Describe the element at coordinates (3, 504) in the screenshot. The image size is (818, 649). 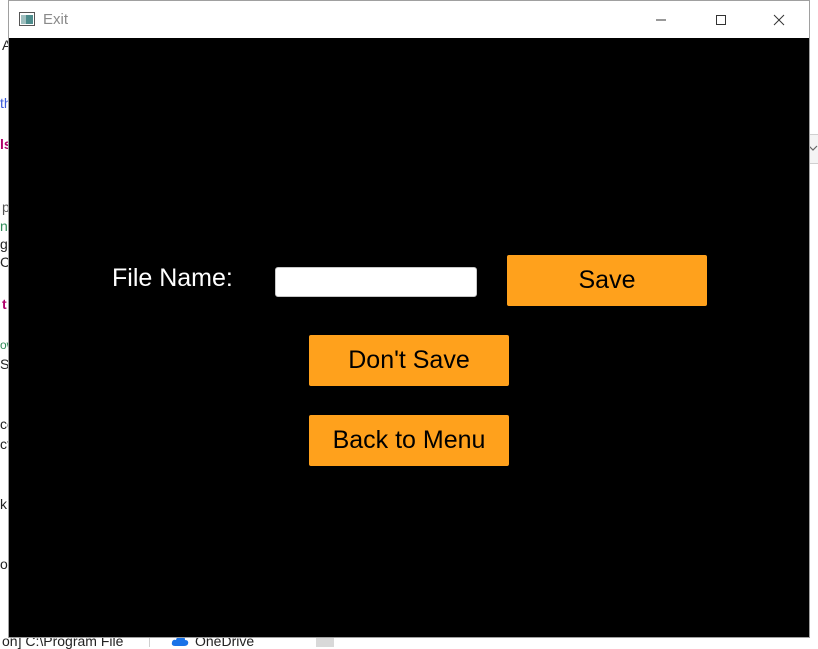
I see `bg-text-fragment: k` at that location.